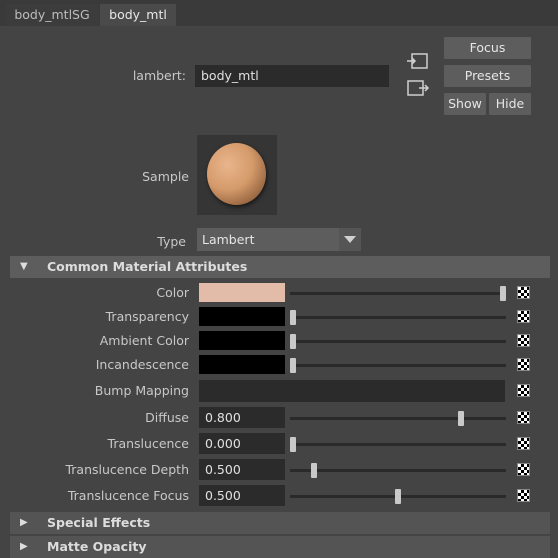 This screenshot has width=558, height=558. What do you see at coordinates (398, 444) in the screenshot?
I see `translucence-slider-track` at bounding box center [398, 444].